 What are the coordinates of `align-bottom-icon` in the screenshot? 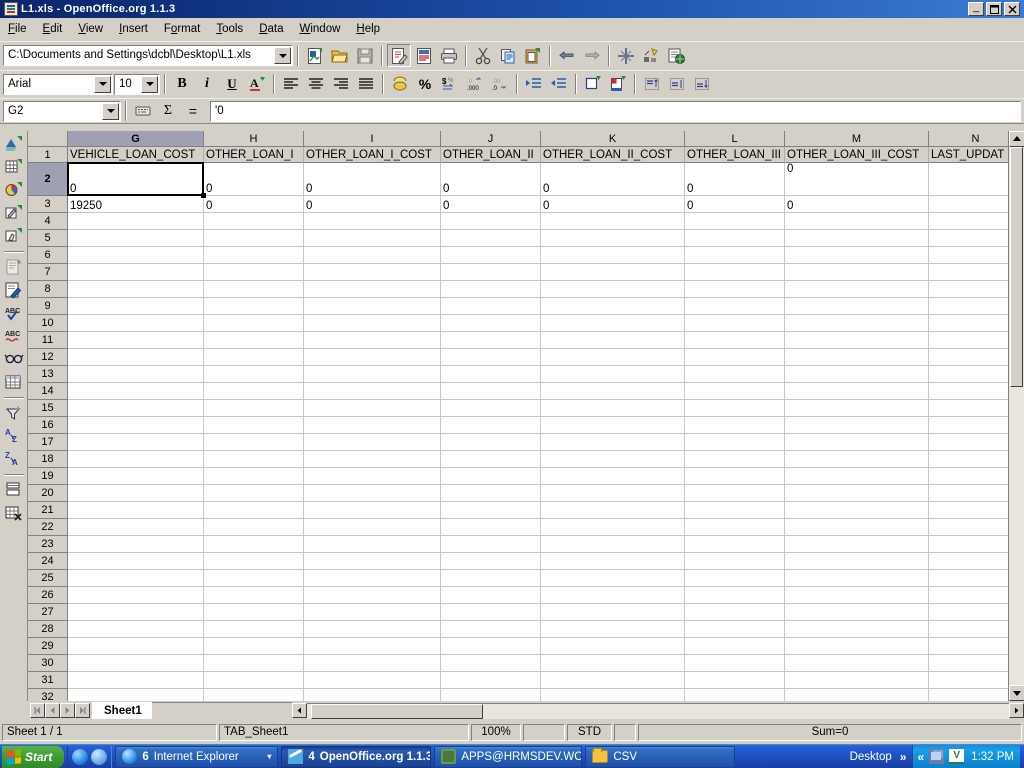 It's located at (702, 84).